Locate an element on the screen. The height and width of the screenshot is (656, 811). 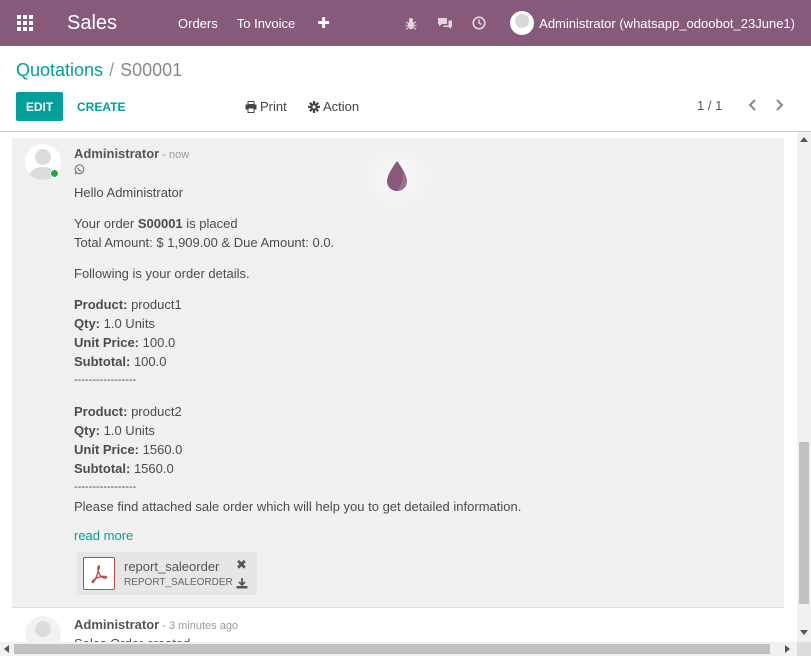
read-more-link: read more is located at coordinates (103, 535).